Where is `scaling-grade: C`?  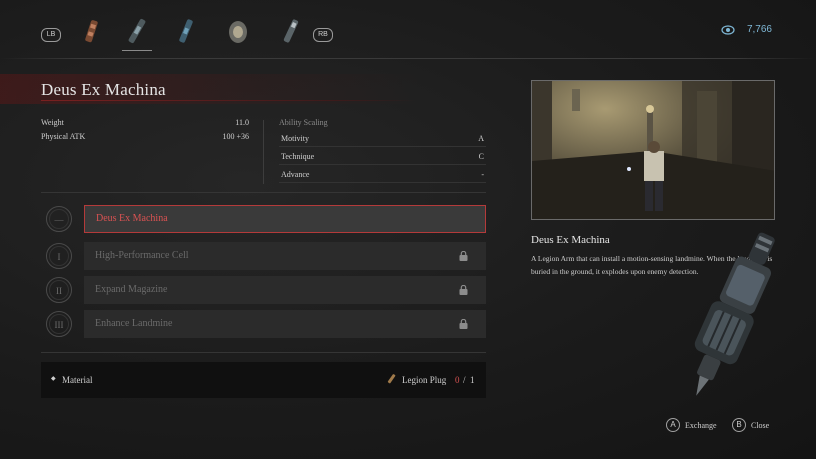 scaling-grade: C is located at coordinates (481, 156).